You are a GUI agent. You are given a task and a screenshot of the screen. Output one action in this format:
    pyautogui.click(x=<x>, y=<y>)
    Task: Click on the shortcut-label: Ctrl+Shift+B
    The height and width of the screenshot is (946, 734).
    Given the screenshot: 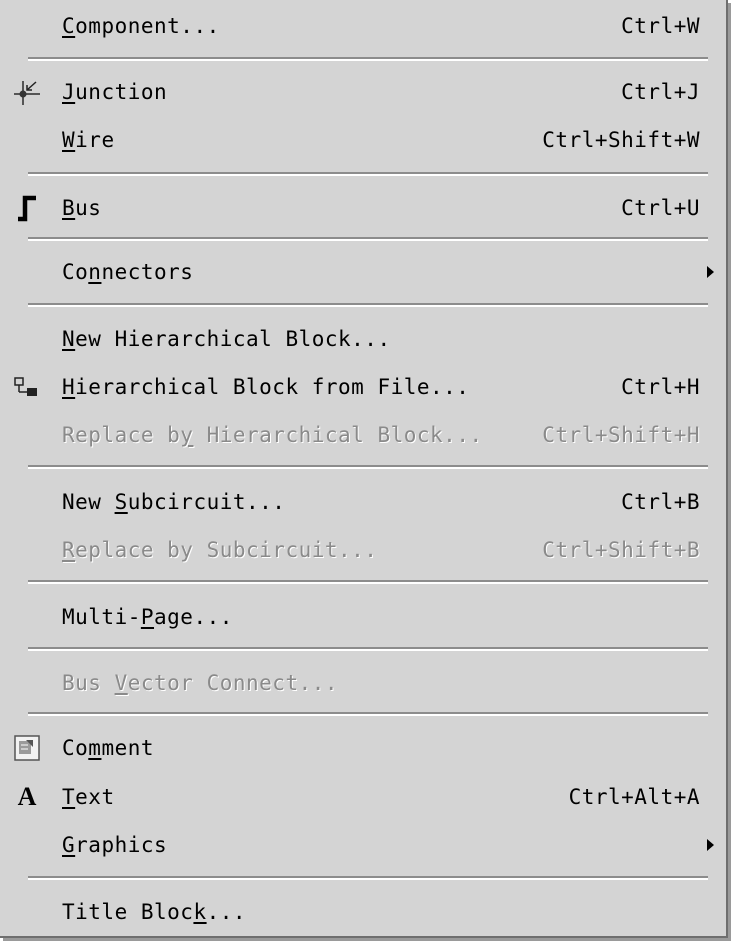 What is the action you would take?
    pyautogui.click(x=621, y=550)
    